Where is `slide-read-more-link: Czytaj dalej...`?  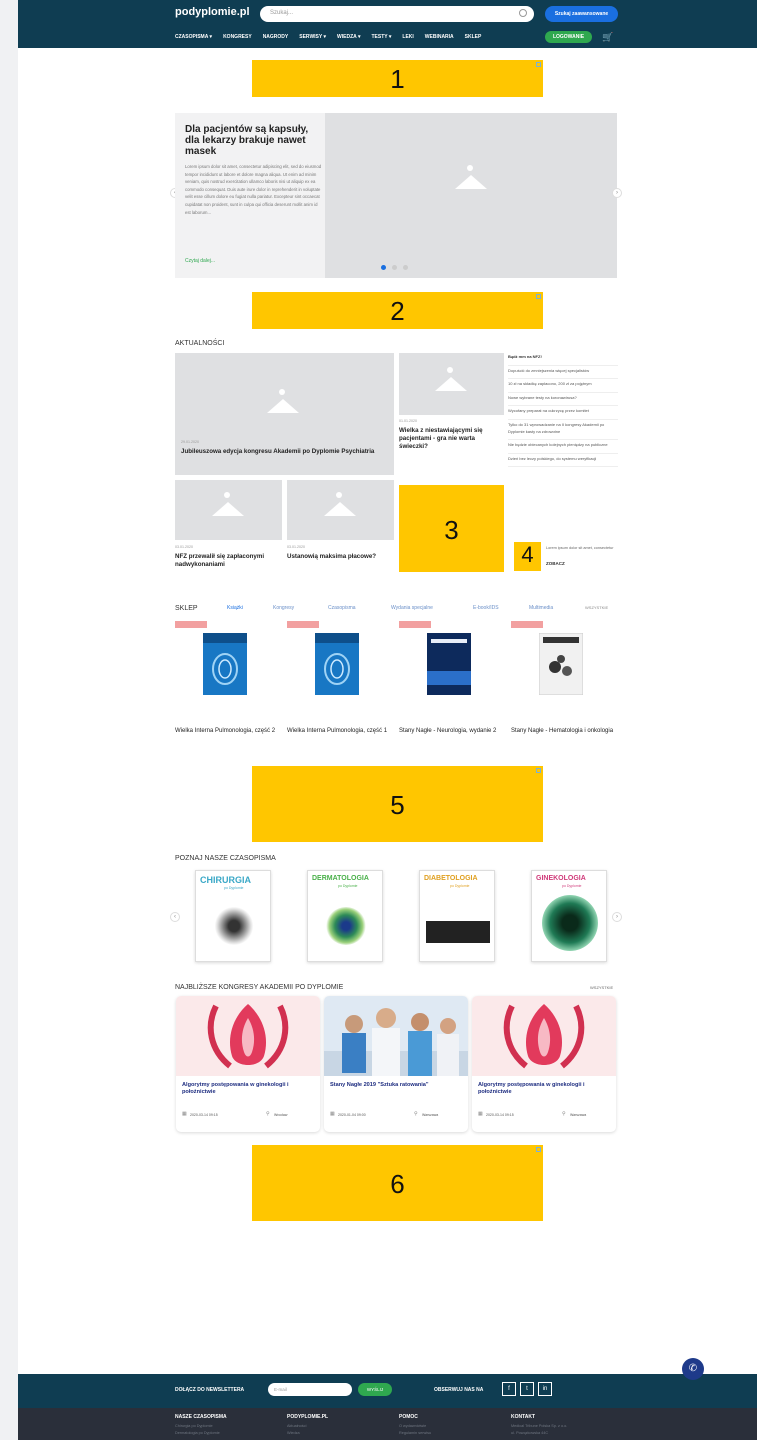 slide-read-more-link: Czytaj dalej... is located at coordinates (200, 261).